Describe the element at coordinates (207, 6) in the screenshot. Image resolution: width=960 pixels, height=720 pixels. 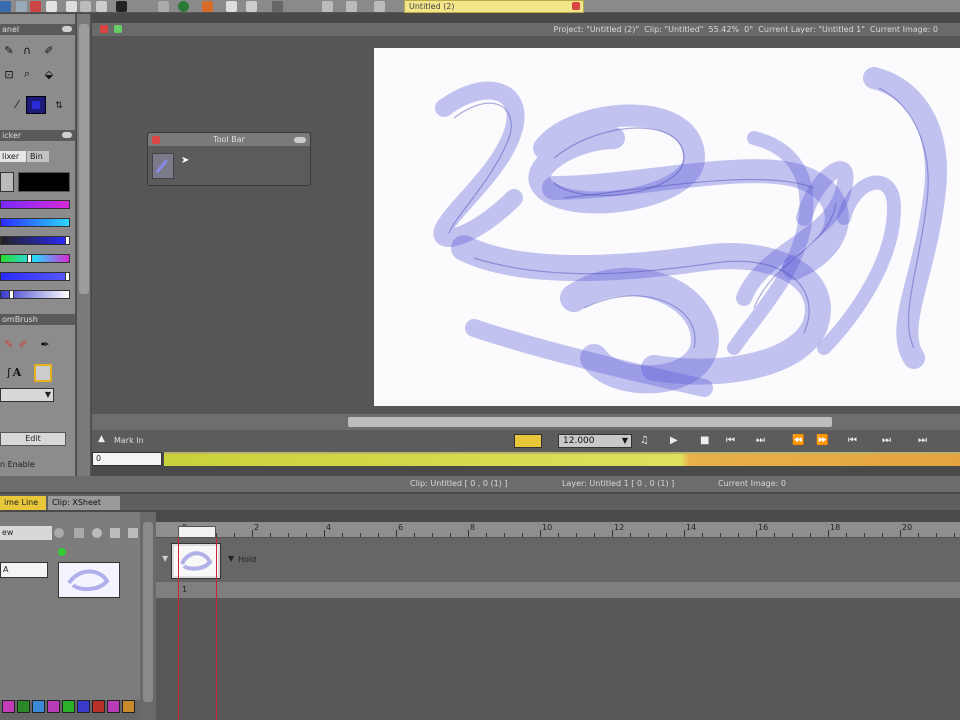
I see `color-icon` at that location.